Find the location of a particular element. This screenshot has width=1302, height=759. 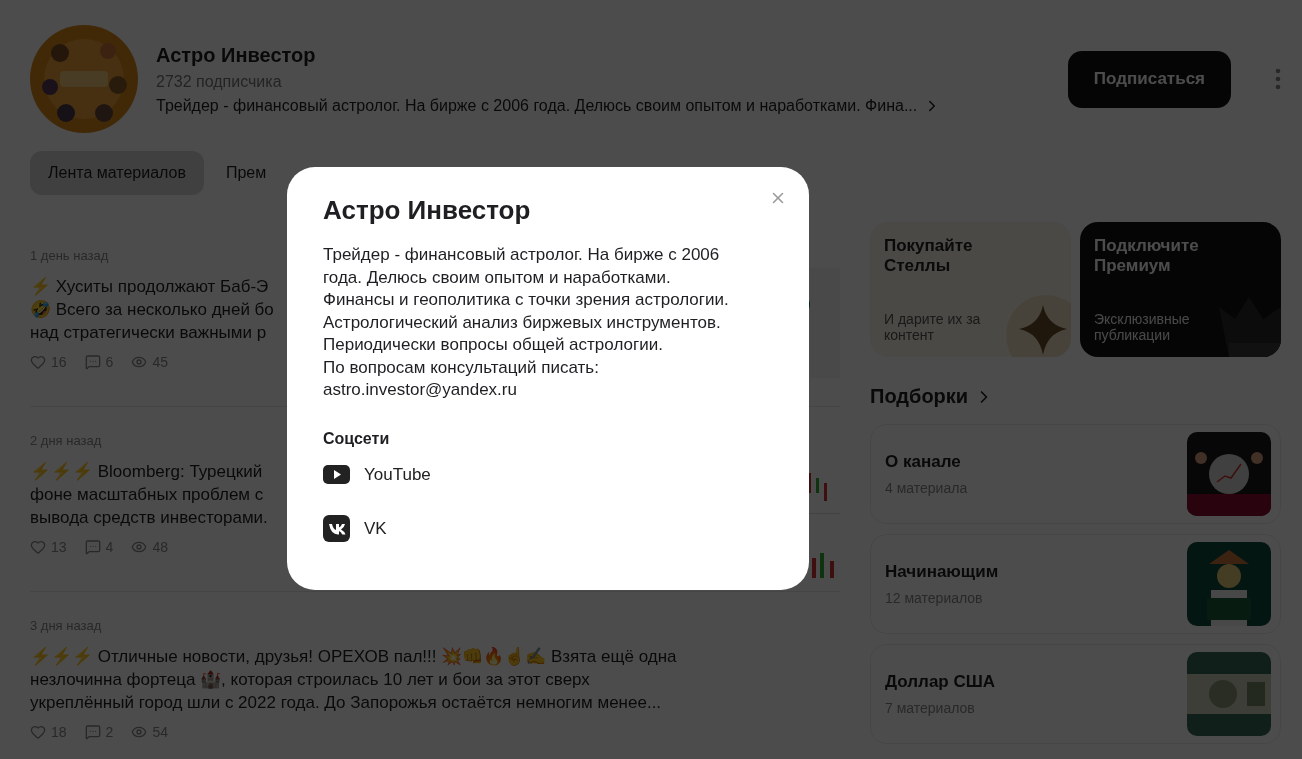

social-link: YouTube is located at coordinates (377, 474).